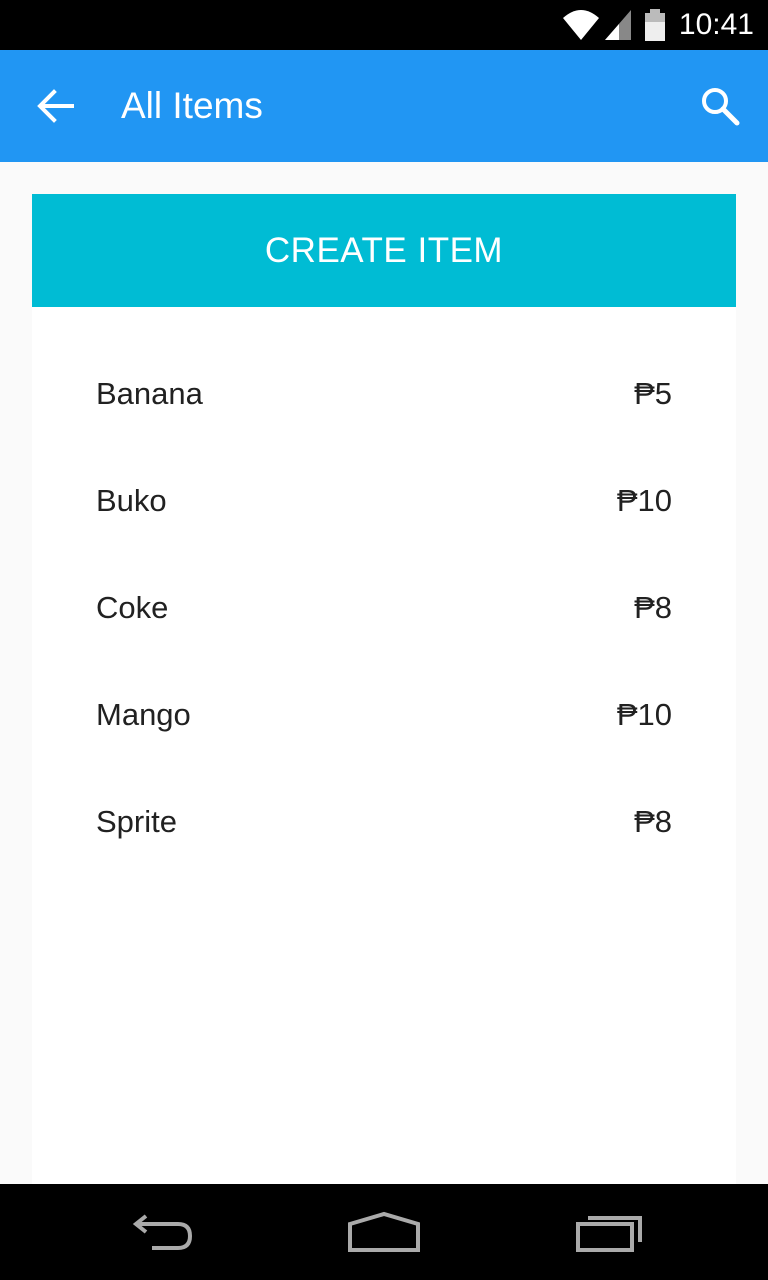 The height and width of the screenshot is (1280, 768). What do you see at coordinates (384, 608) in the screenshot?
I see `list-item: Coke ₱8` at bounding box center [384, 608].